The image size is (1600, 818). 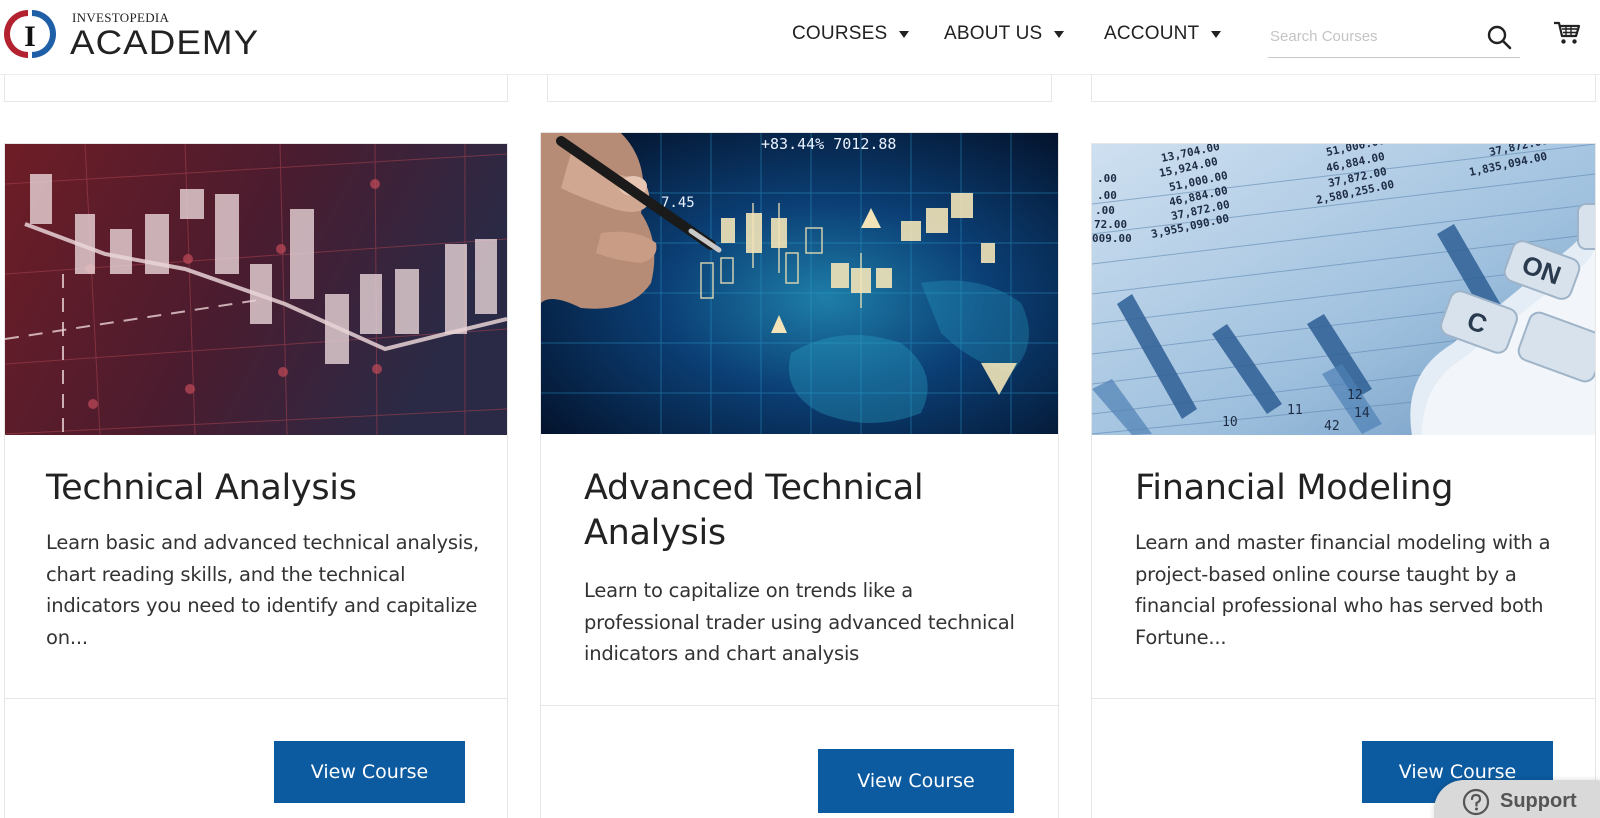 I want to click on course-image: +83.44% 7012.88 7.45, so click(x=799, y=283).